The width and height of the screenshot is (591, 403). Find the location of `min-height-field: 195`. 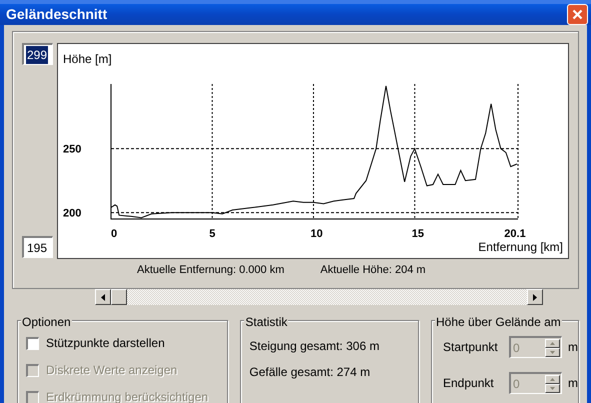

min-height-field: 195 is located at coordinates (37, 247).